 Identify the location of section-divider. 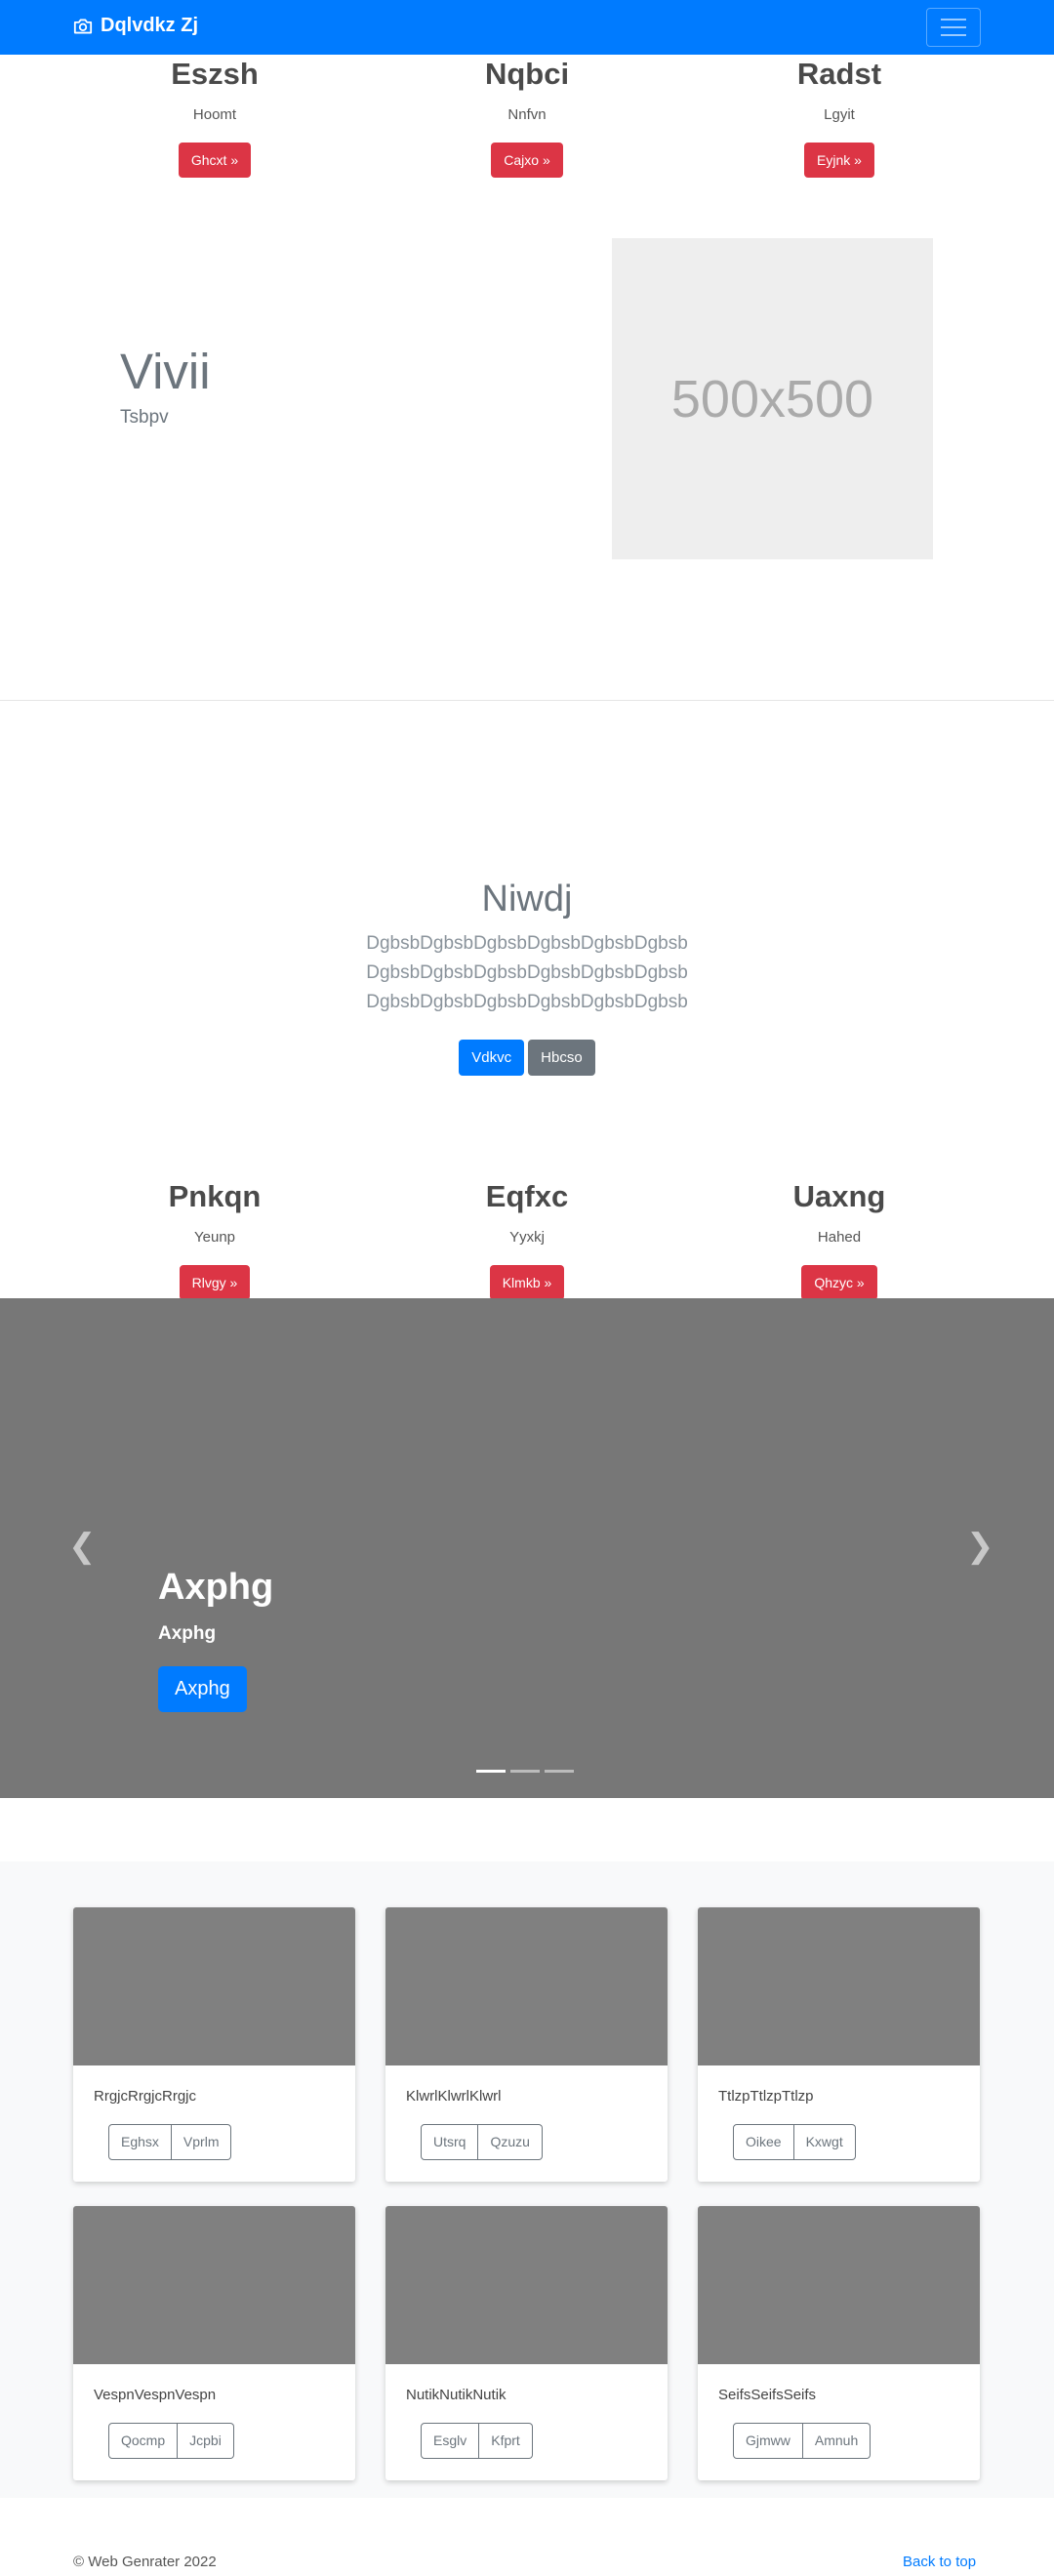
(527, 700).